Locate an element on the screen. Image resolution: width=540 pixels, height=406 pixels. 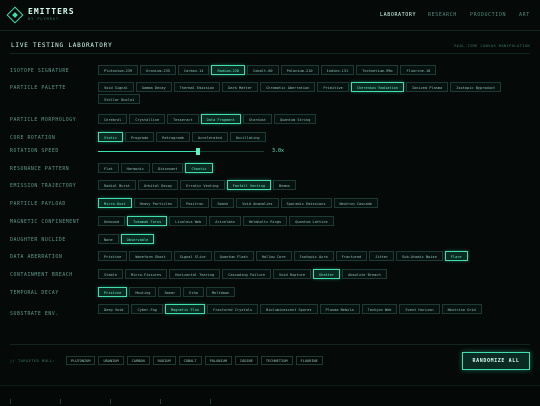
targeted-chip: CARBON is located at coordinates (138, 360).